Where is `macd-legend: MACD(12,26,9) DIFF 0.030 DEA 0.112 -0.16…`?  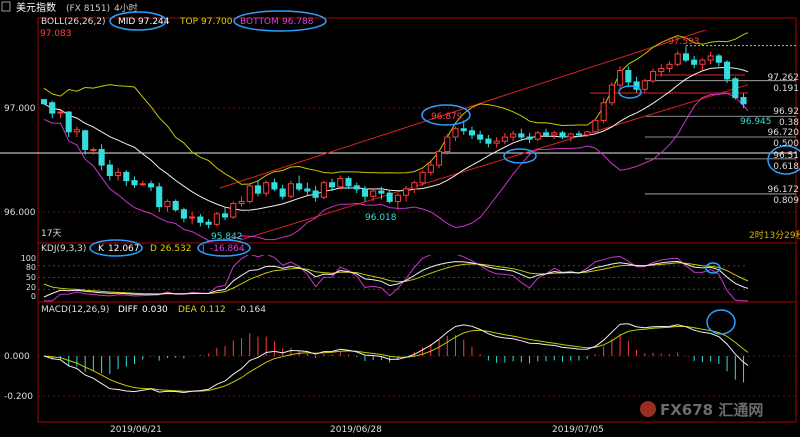
macd-legend: MACD(12,26,9) DIFF 0.030 DEA 0.112 -0.16… is located at coordinates (153, 310).